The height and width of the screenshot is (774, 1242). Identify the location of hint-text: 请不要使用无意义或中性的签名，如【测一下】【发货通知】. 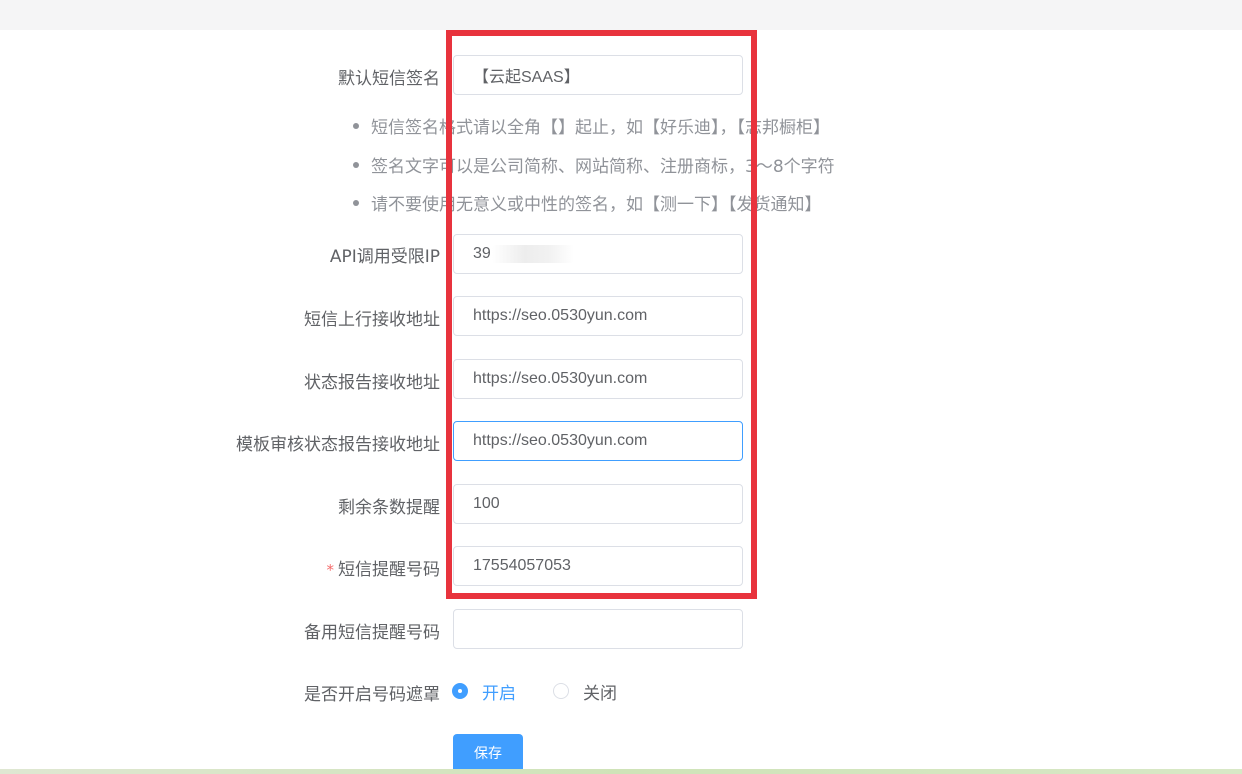
(596, 205).